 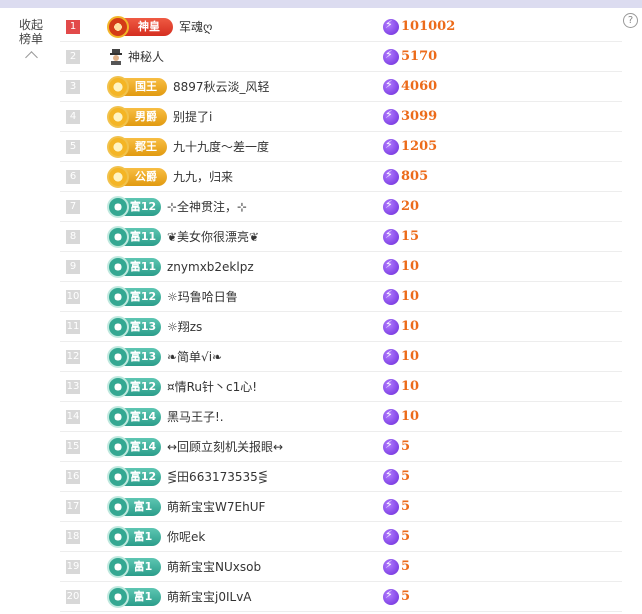 I want to click on username: ⊹全神贯注，⊹, so click(x=207, y=207).